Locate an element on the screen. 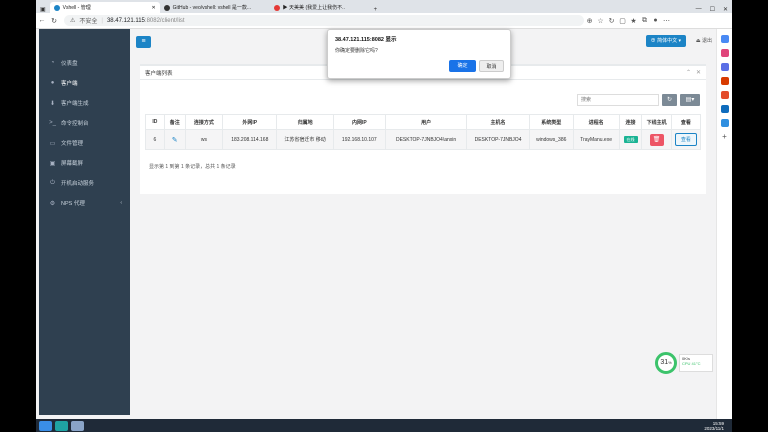 The width and height of the screenshot is (768, 432). user-icon: ● is located at coordinates (52, 83).